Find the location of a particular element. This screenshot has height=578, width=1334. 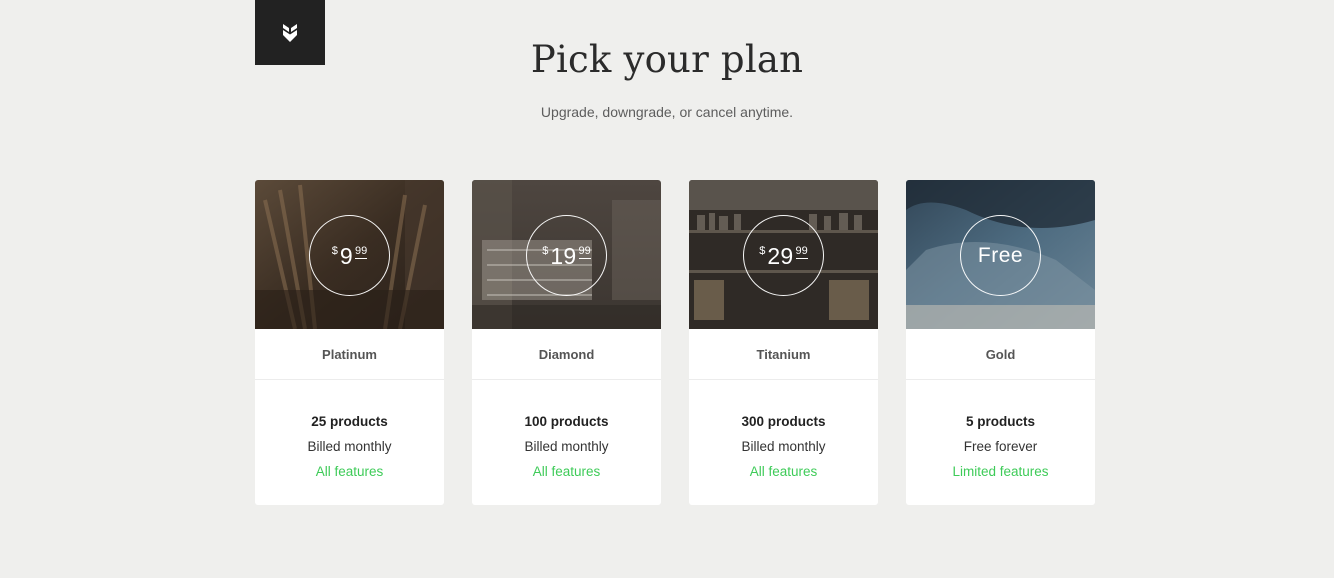

plan-name: Gold is located at coordinates (1000, 354).